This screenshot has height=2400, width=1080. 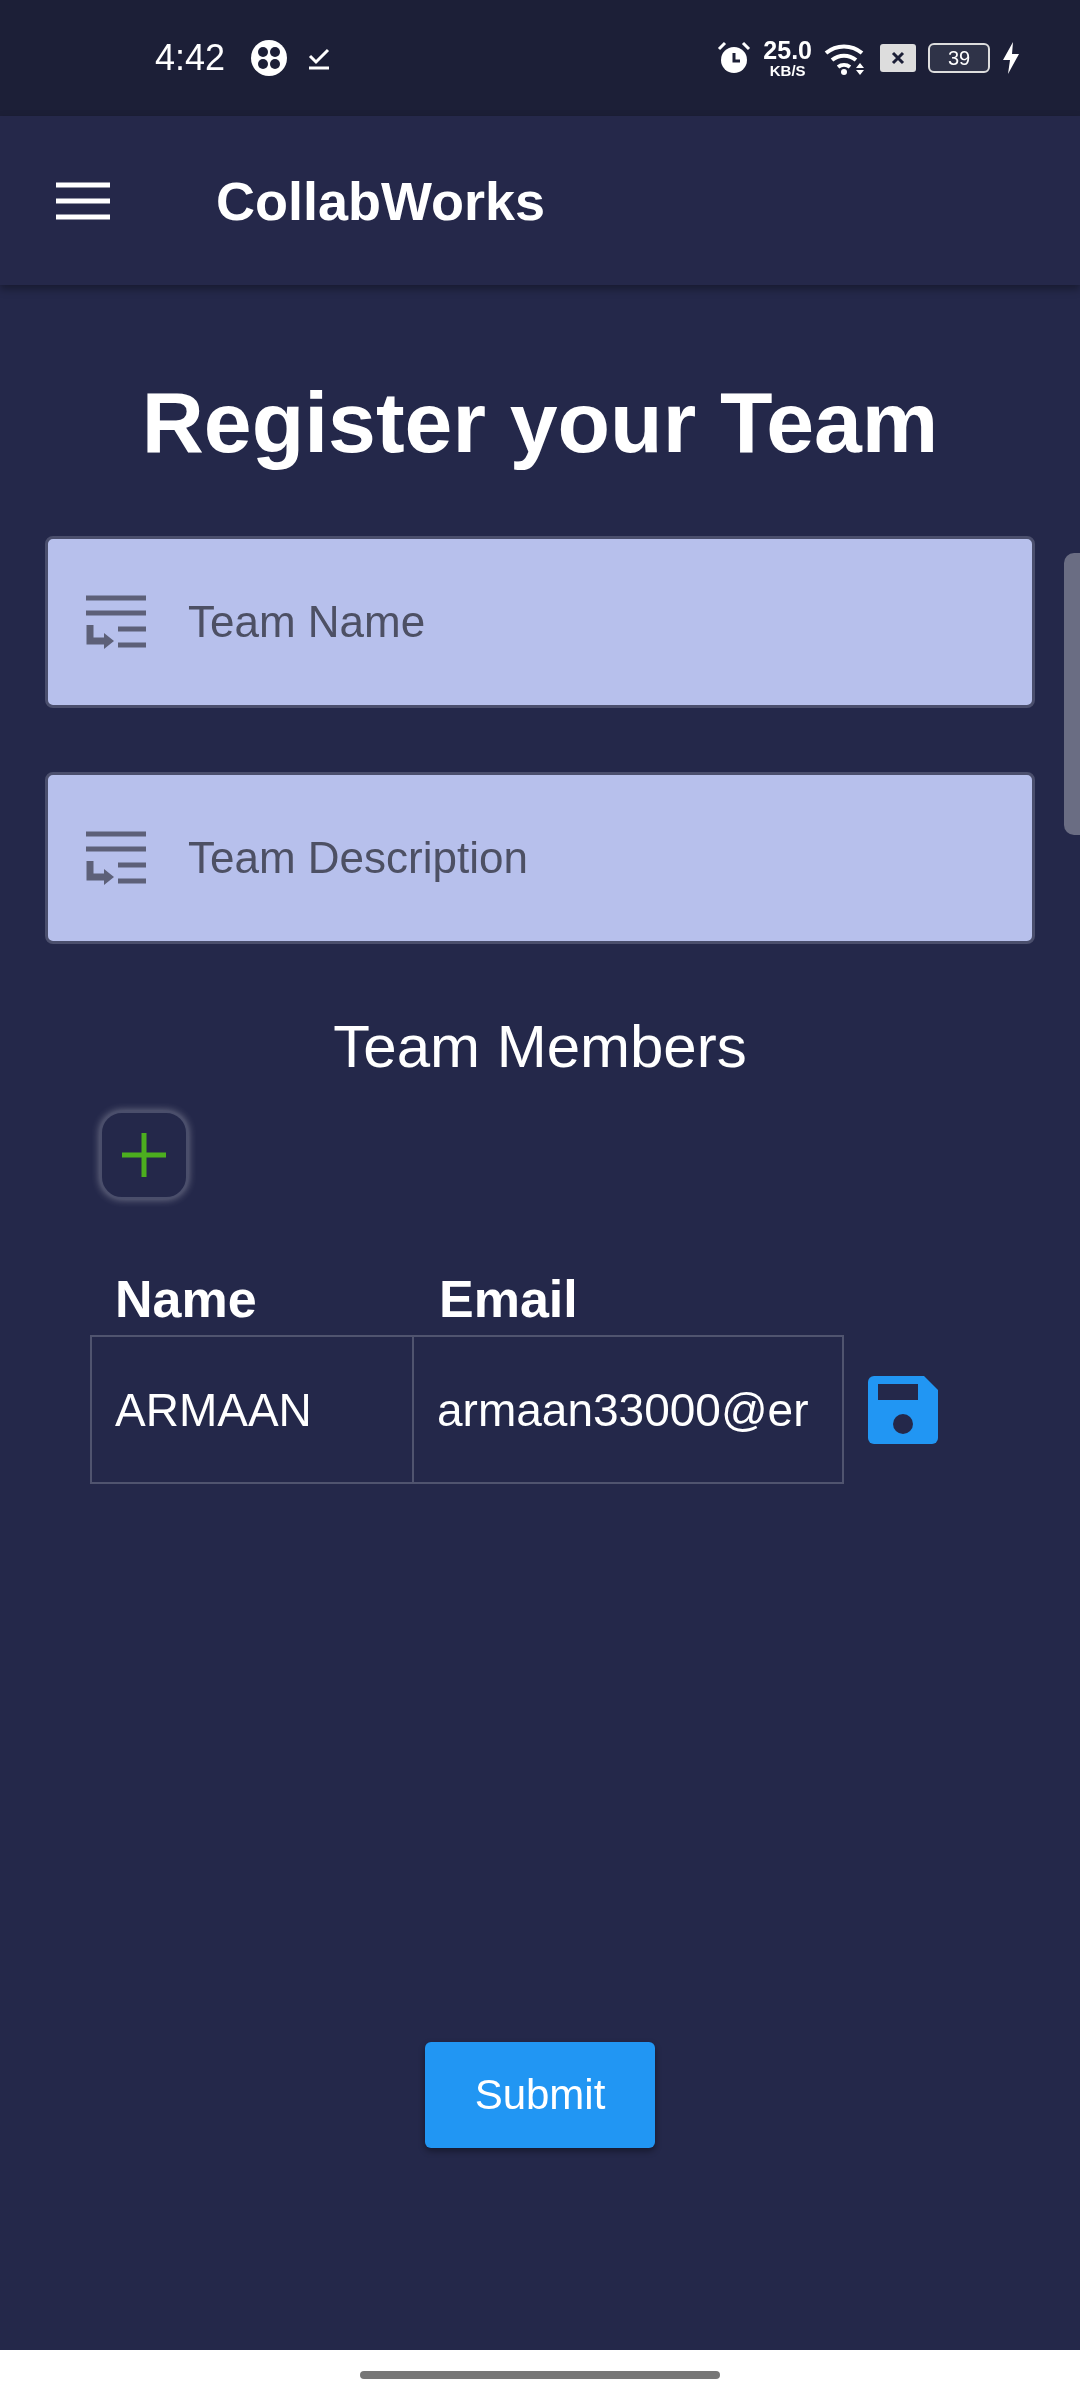 I want to click on add-member-button, so click(x=144, y=1155).